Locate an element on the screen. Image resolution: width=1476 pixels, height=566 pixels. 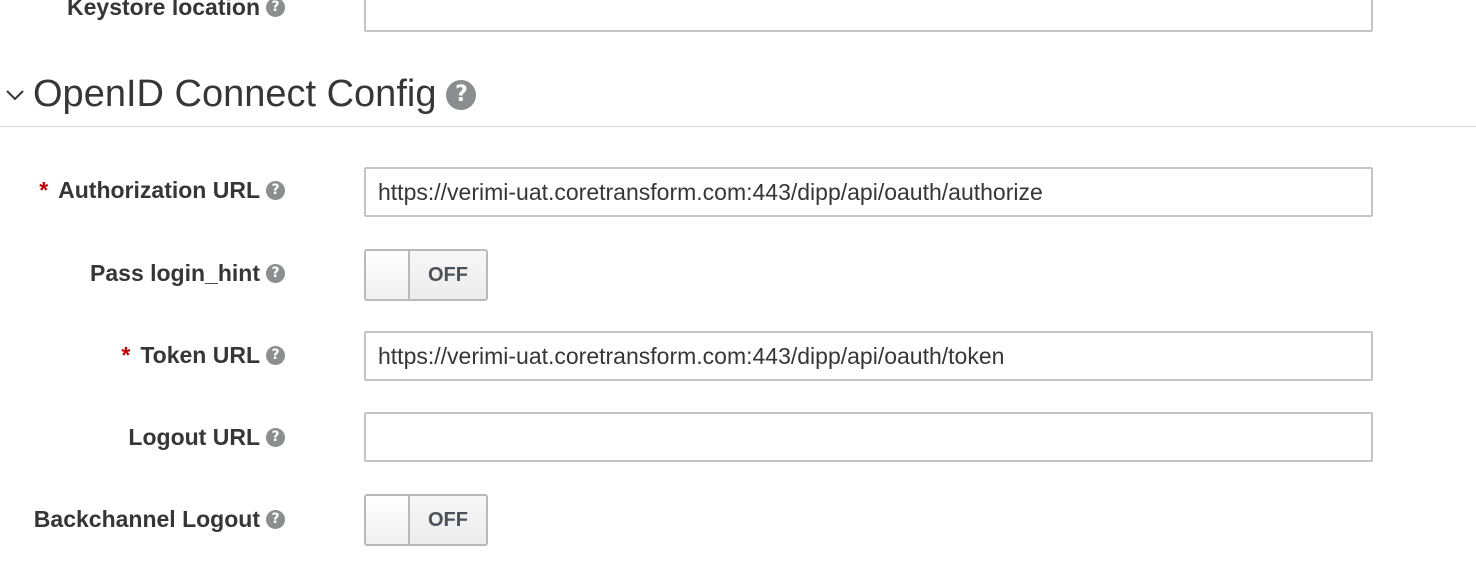
authorization-url-label: Authorization URL is located at coordinates (159, 190).